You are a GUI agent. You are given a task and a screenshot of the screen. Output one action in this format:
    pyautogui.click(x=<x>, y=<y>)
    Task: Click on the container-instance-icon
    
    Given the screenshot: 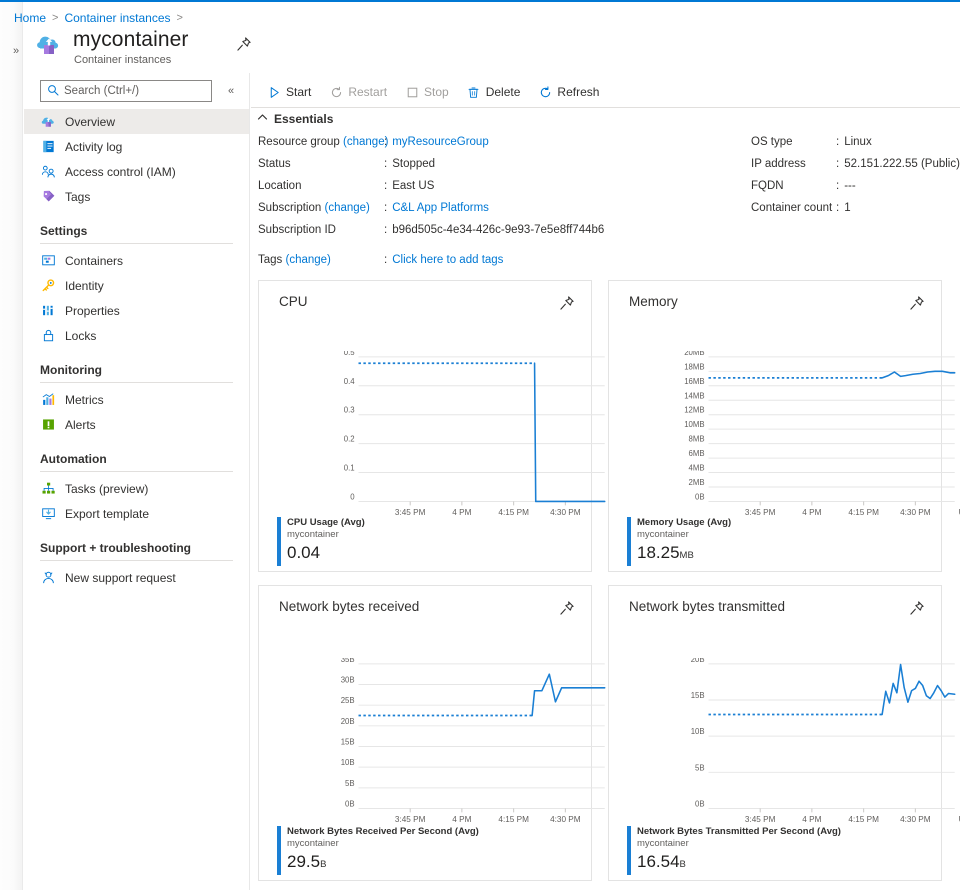 What is the action you would take?
    pyautogui.click(x=50, y=45)
    